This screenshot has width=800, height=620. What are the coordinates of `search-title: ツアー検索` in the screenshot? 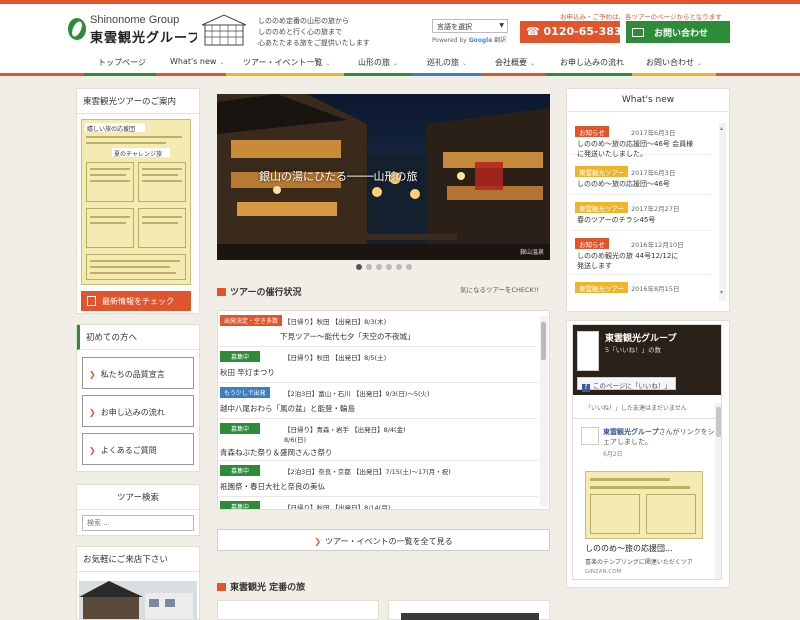 It's located at (138, 497).